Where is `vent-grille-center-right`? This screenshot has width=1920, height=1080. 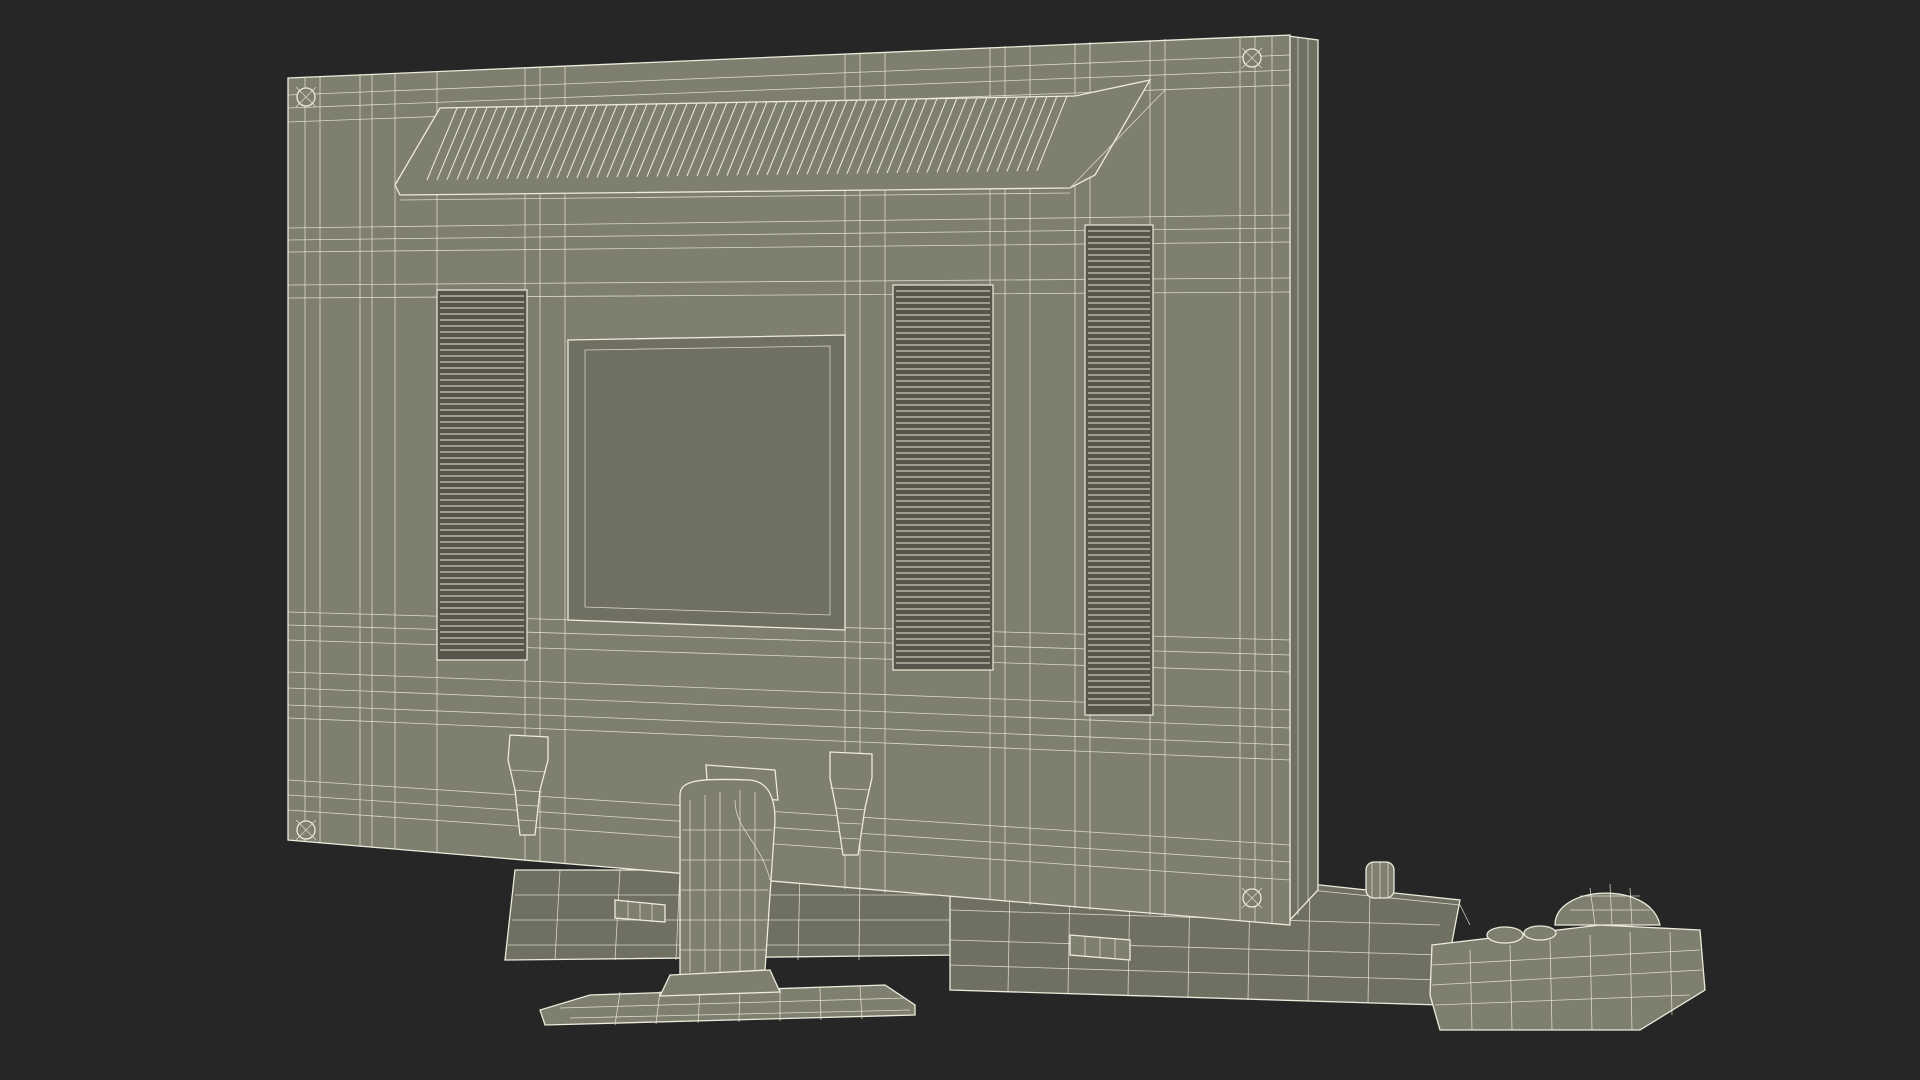
vent-grille-center-right is located at coordinates (943, 477).